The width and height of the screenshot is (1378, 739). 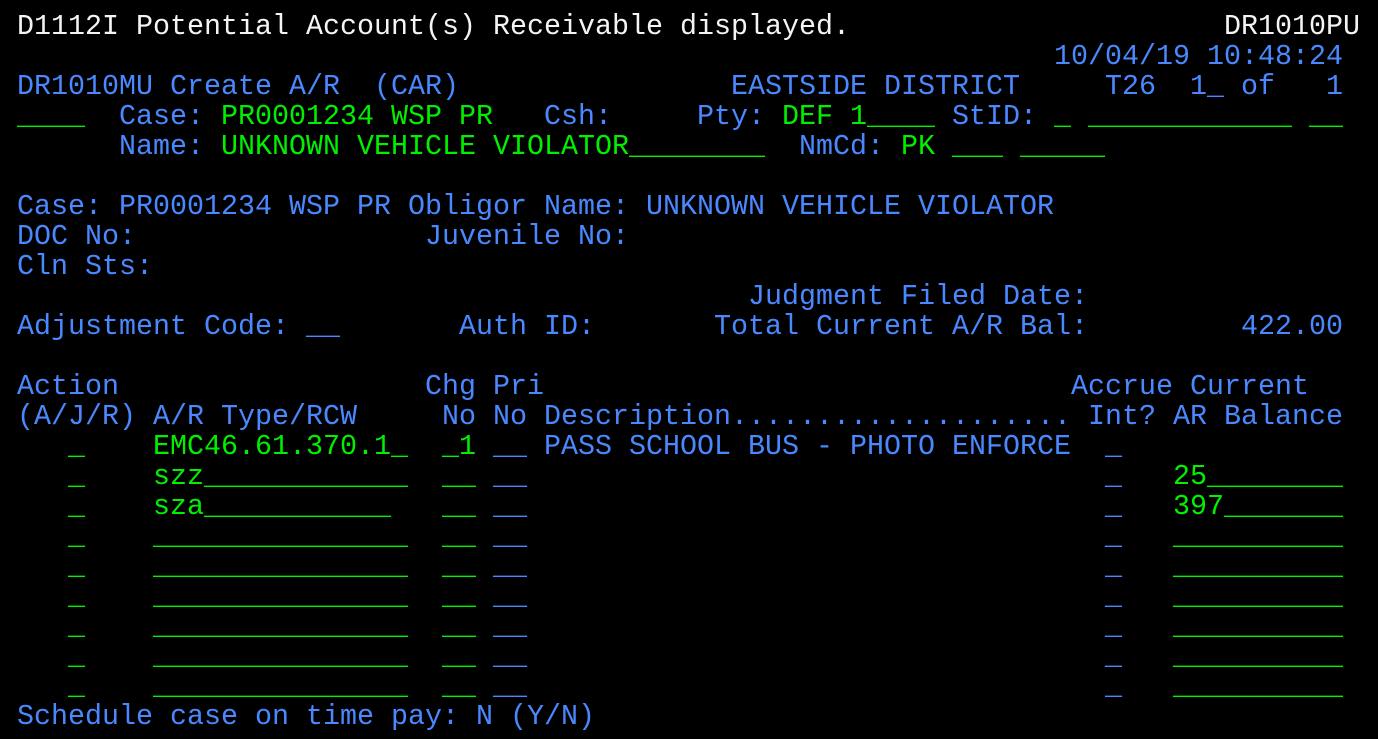 I want to click on terminal-id: T26, so click(x=1130, y=86).